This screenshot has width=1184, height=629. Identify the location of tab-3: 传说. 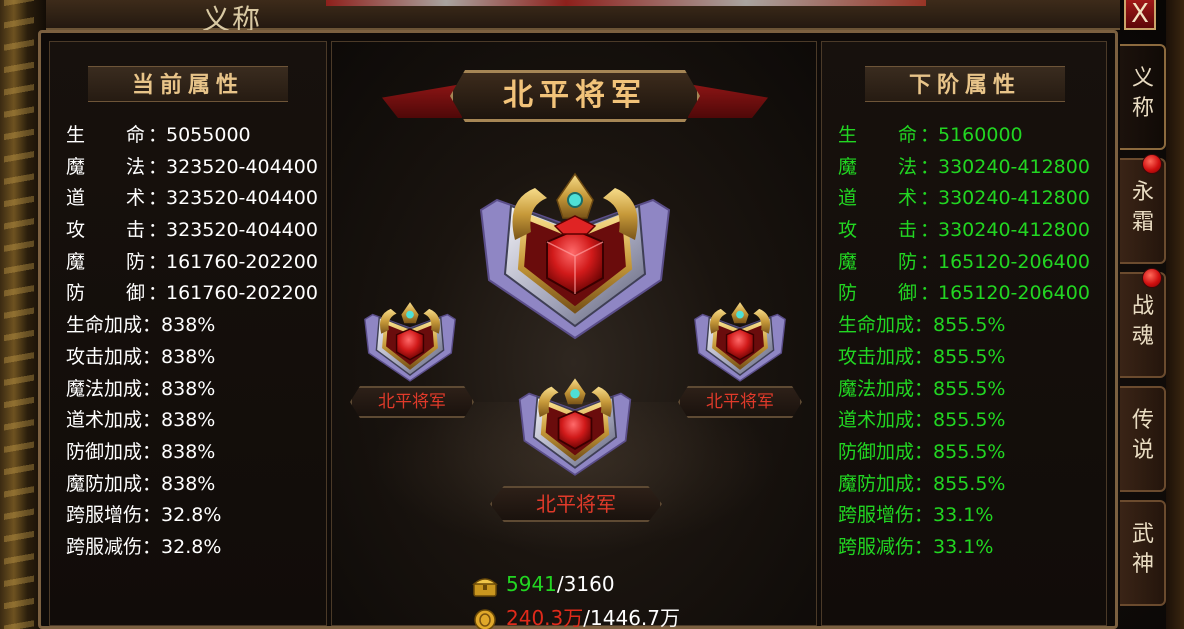
(1143, 439).